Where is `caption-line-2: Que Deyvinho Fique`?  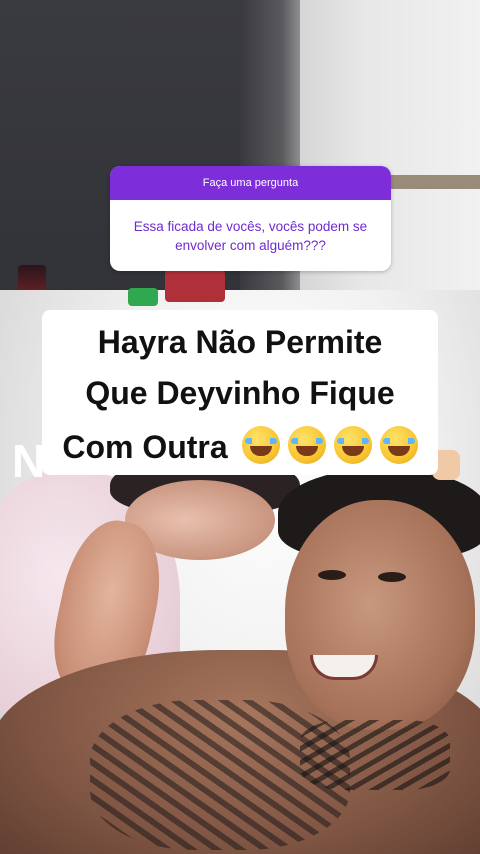 caption-line-2: Que Deyvinho Fique is located at coordinates (240, 393).